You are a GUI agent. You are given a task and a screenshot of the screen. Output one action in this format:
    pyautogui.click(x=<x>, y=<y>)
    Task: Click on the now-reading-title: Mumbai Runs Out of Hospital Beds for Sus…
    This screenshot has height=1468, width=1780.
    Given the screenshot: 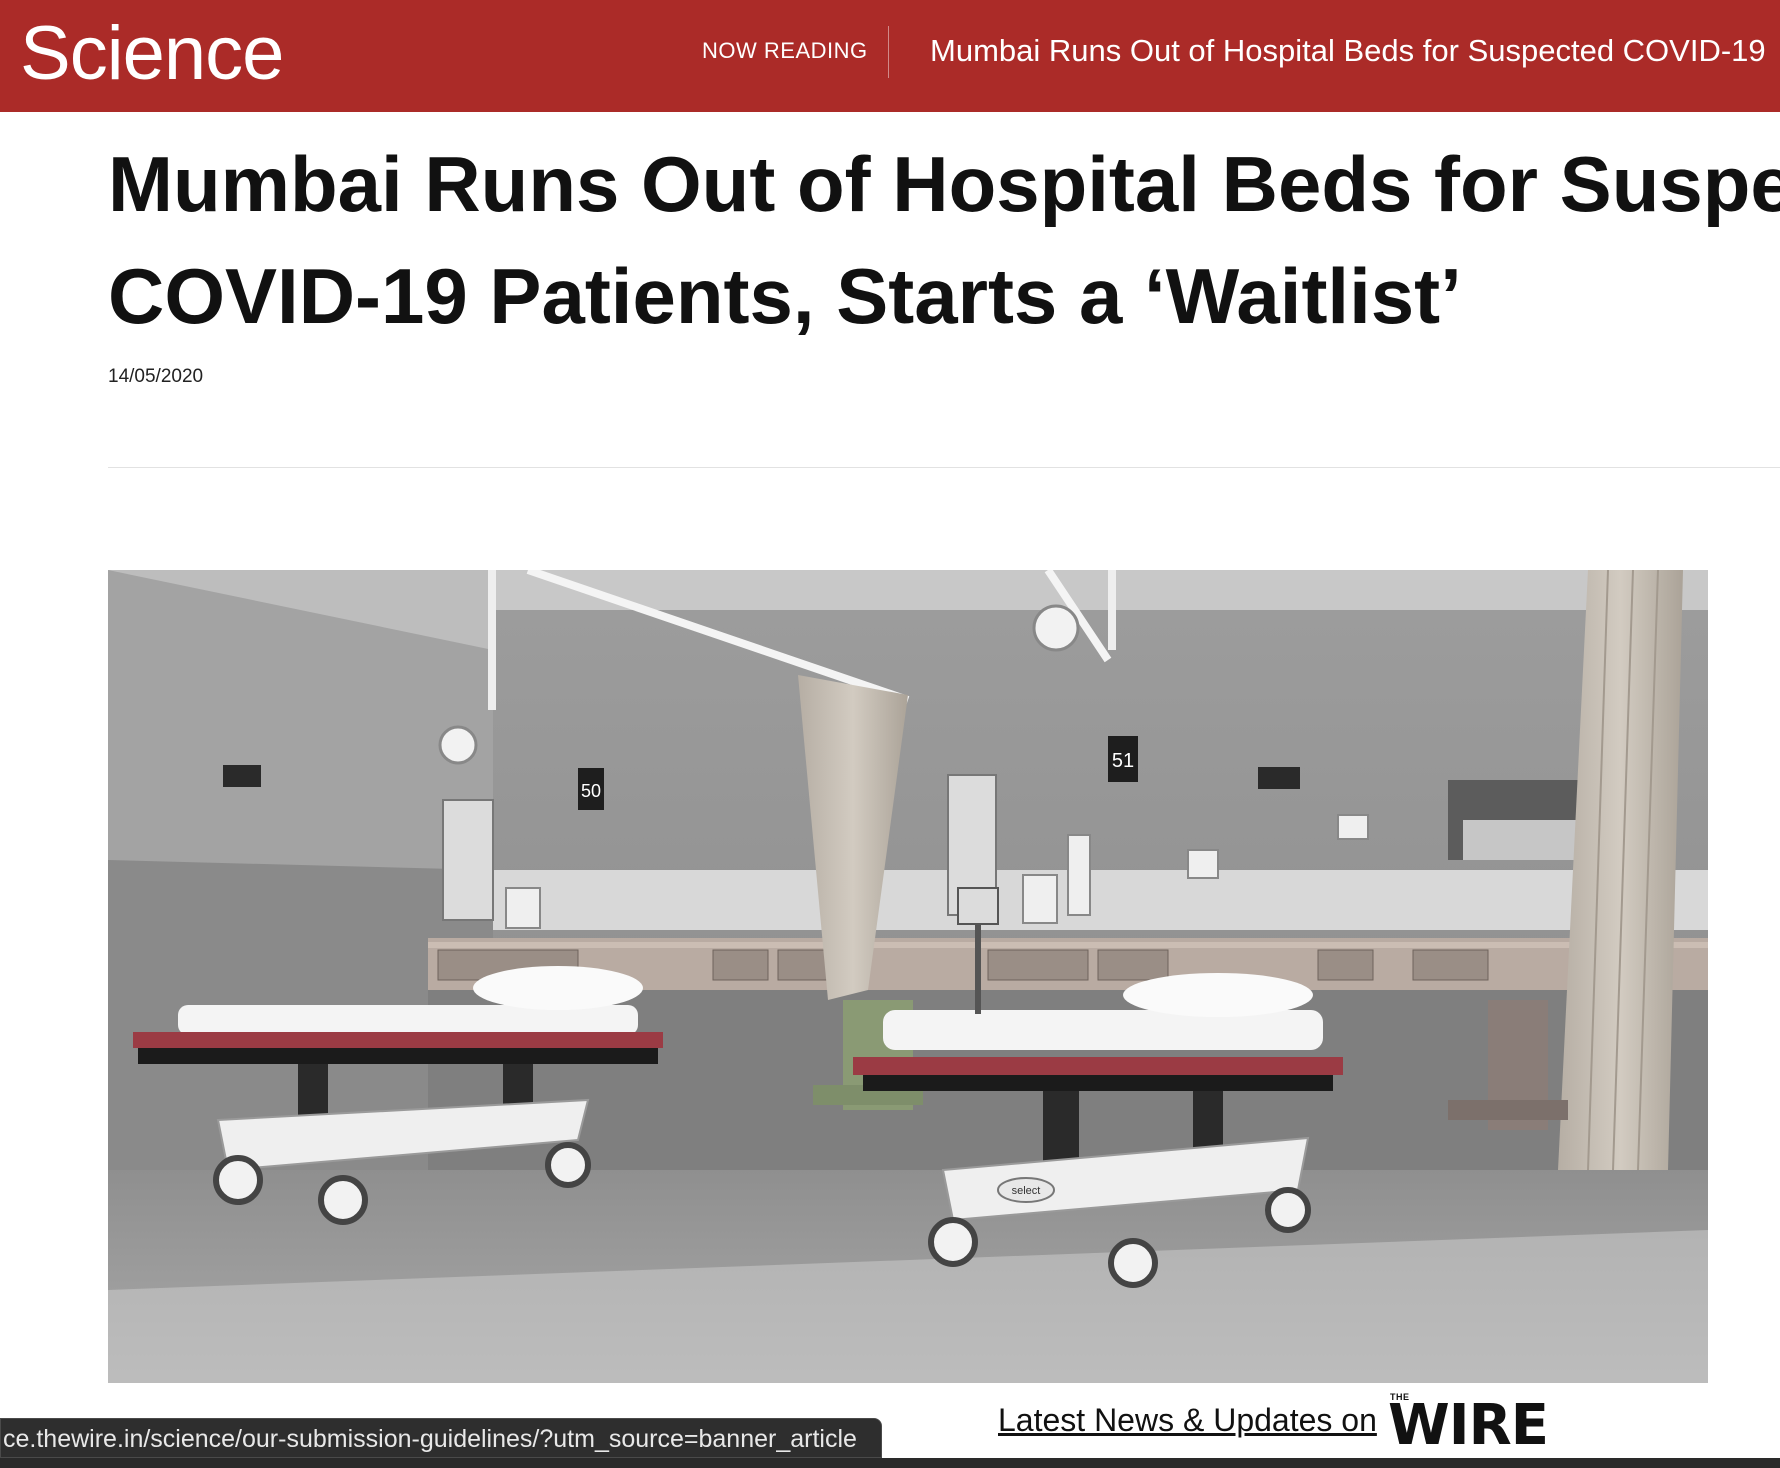 What is the action you would take?
    pyautogui.click(x=1348, y=51)
    